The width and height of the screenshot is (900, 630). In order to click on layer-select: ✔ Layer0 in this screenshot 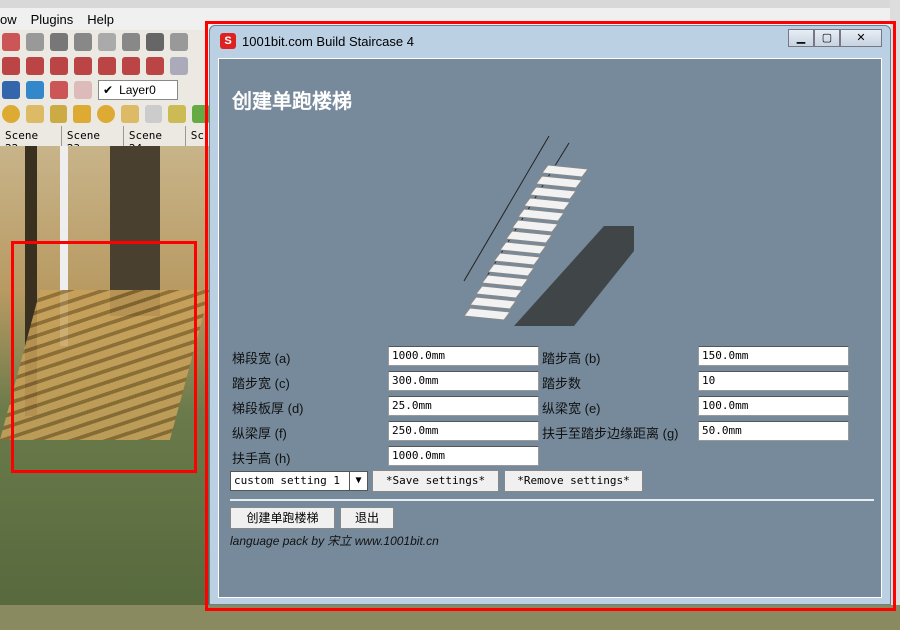, I will do `click(138, 90)`.